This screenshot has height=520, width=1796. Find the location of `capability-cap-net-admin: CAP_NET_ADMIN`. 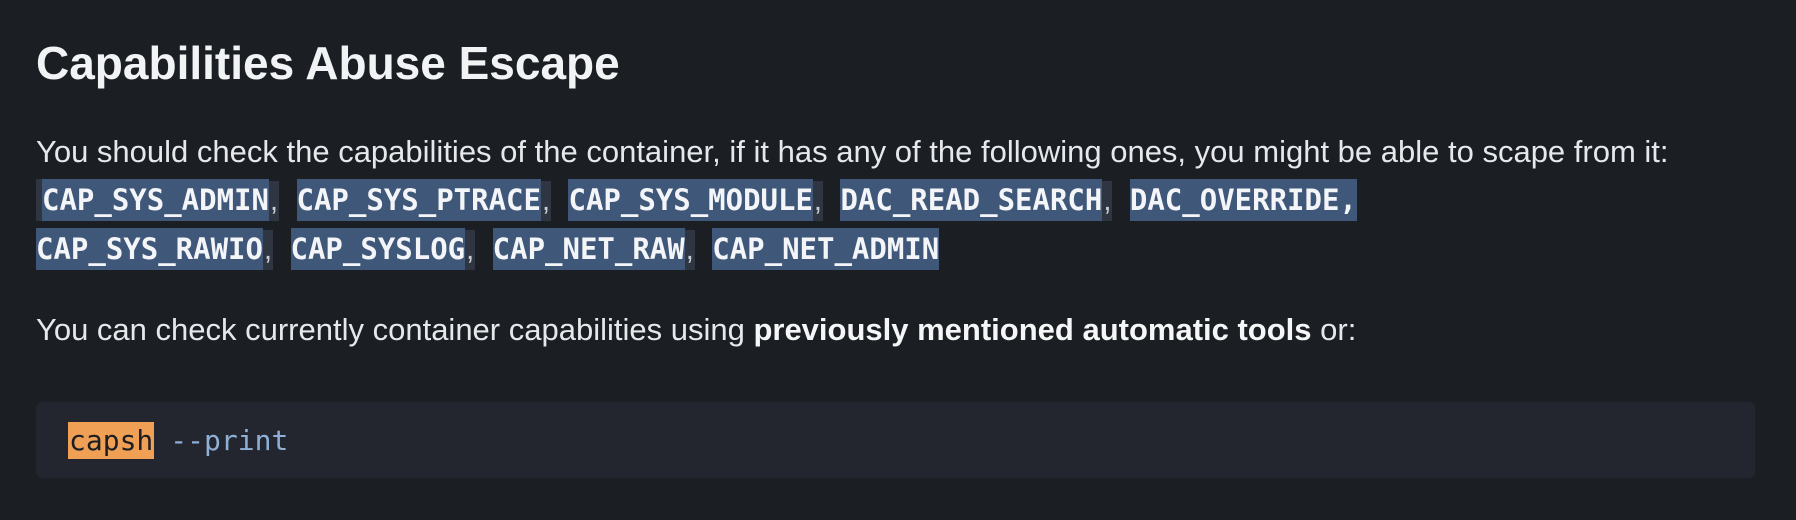

capability-cap-net-admin: CAP_NET_ADMIN is located at coordinates (826, 249).